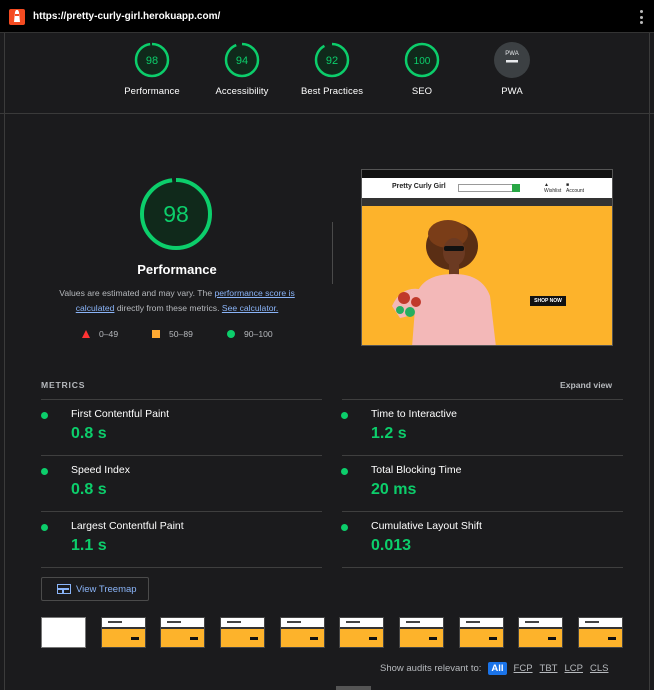  I want to click on filter-chip-all: All, so click(497, 668).